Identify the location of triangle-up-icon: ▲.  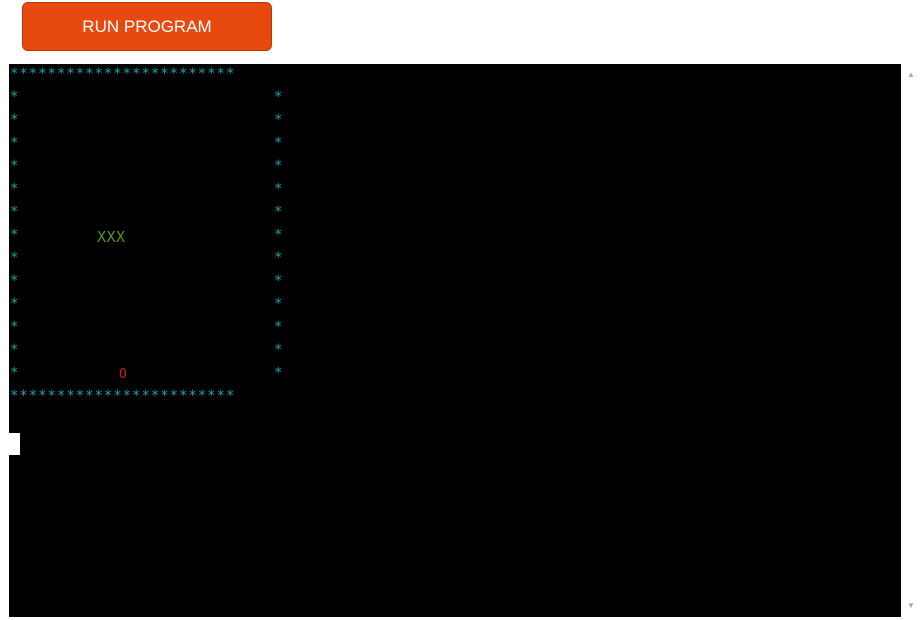
(911, 75).